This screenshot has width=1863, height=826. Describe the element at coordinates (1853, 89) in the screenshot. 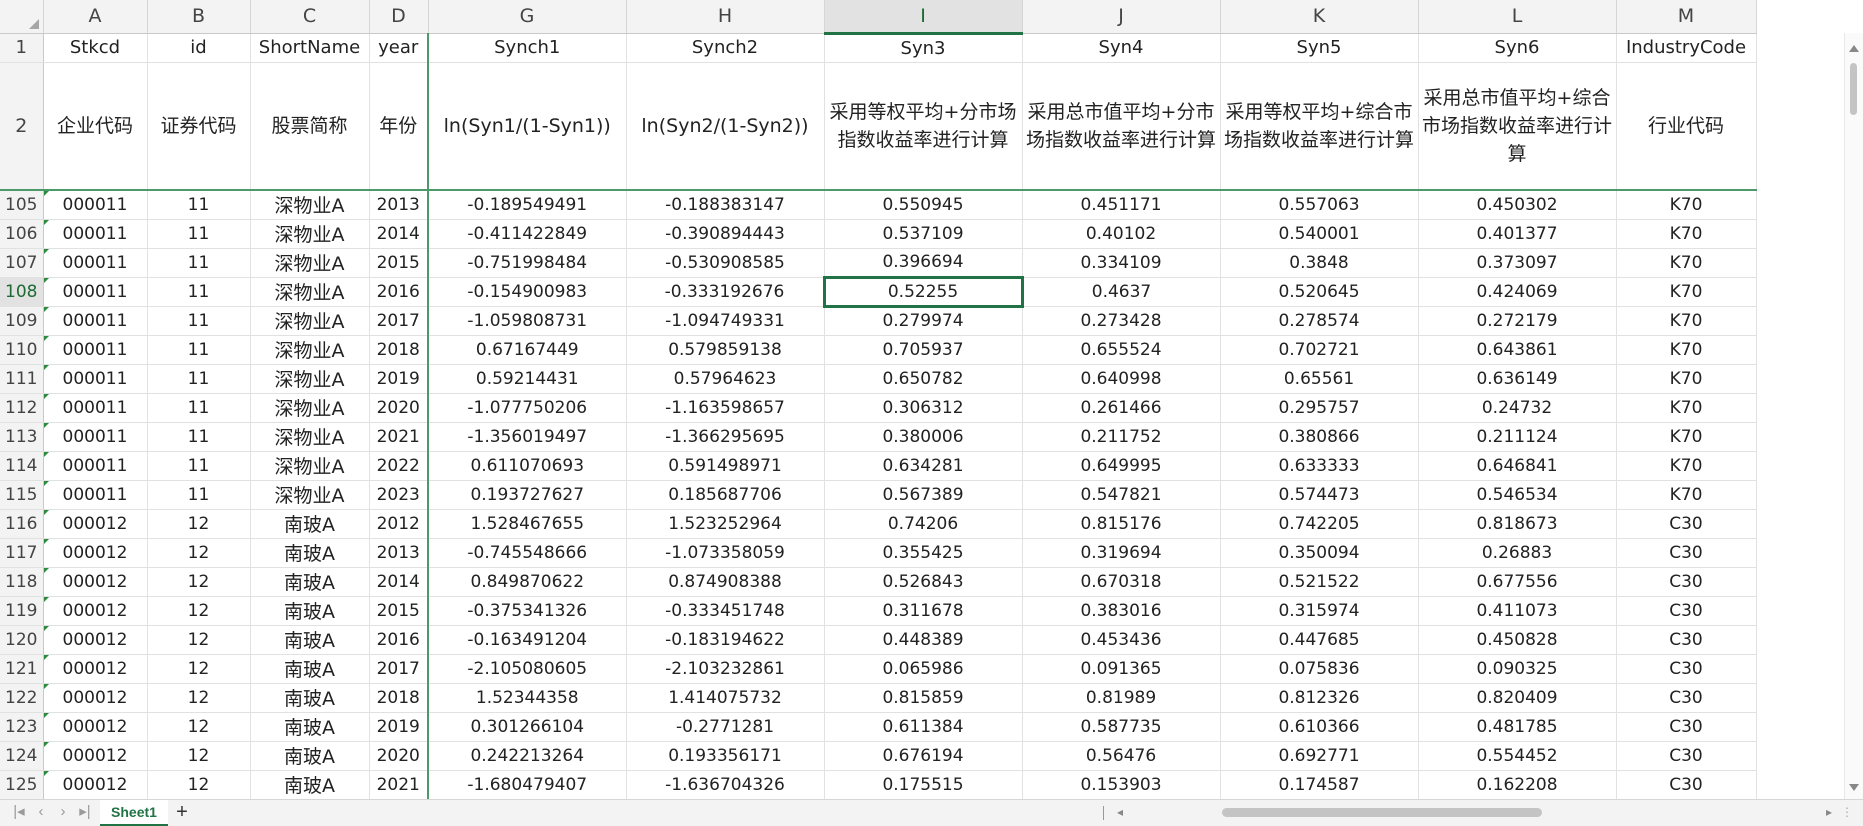

I see `vertical-scroll-thumb` at that location.